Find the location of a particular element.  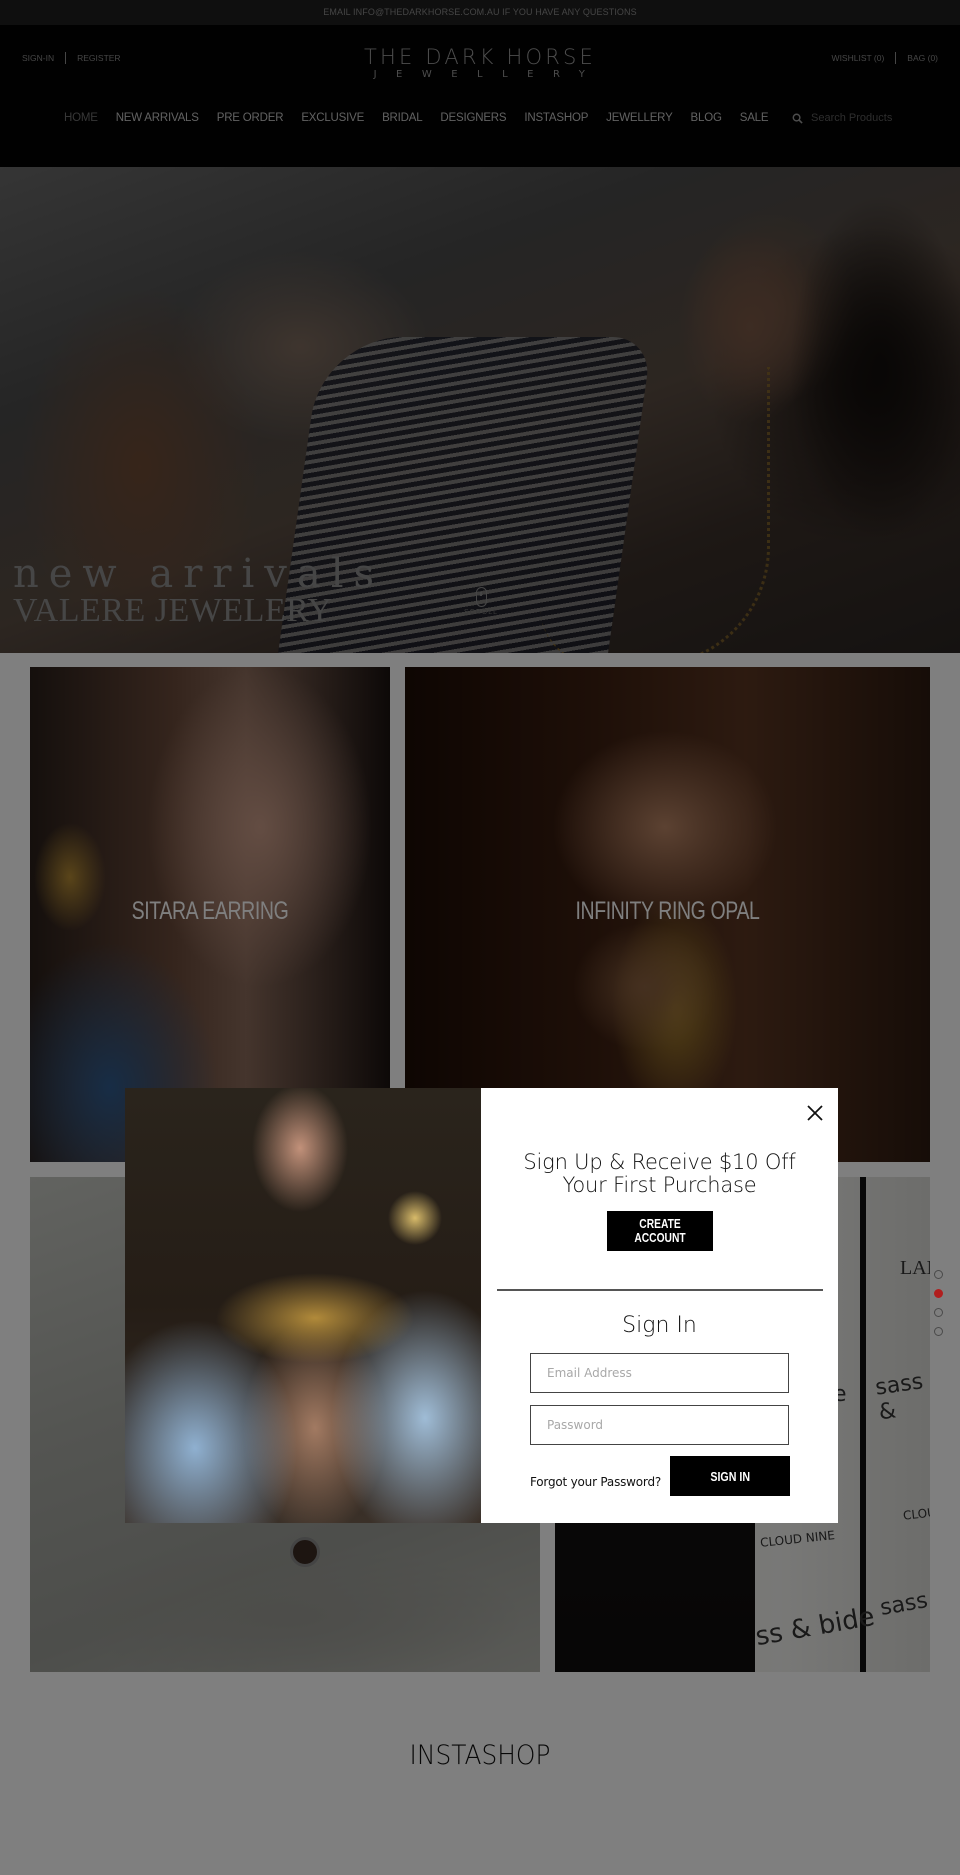

forgot-password-link: Forgot your Password? is located at coordinates (595, 1482).